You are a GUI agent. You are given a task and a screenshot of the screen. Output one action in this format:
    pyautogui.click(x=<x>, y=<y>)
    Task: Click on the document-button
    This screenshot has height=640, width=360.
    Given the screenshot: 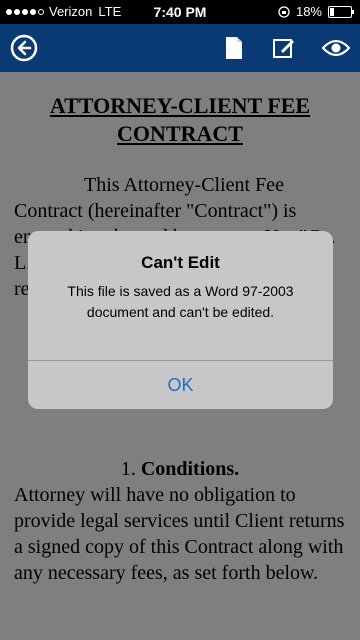 What is the action you would take?
    pyautogui.click(x=234, y=48)
    